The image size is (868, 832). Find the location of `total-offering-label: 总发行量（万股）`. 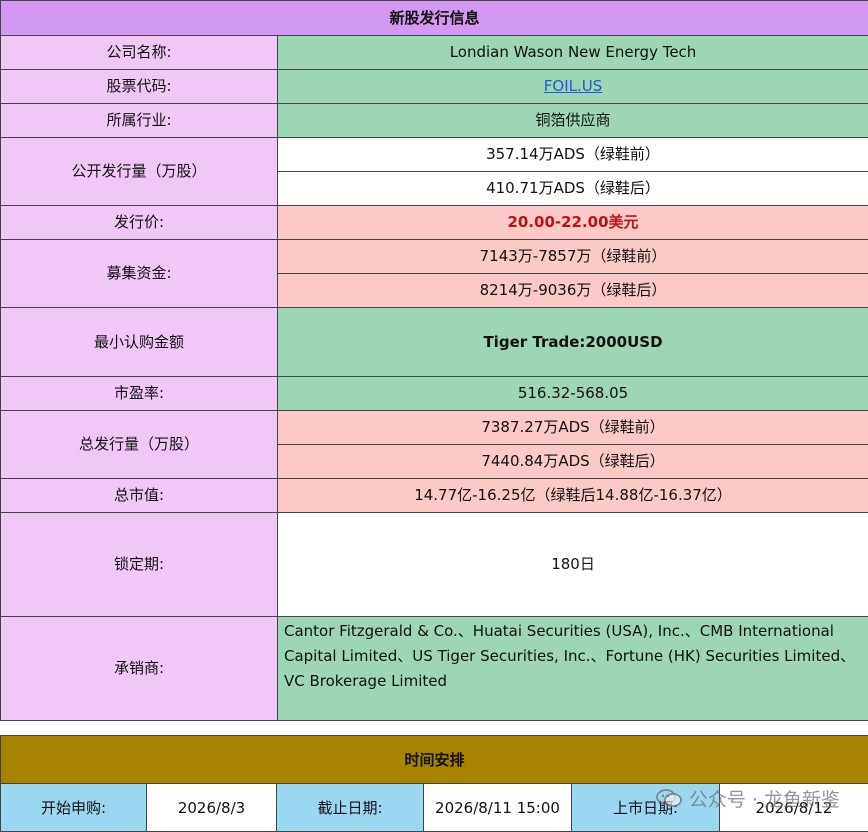

total-offering-label: 总发行量（万股） is located at coordinates (139, 445).